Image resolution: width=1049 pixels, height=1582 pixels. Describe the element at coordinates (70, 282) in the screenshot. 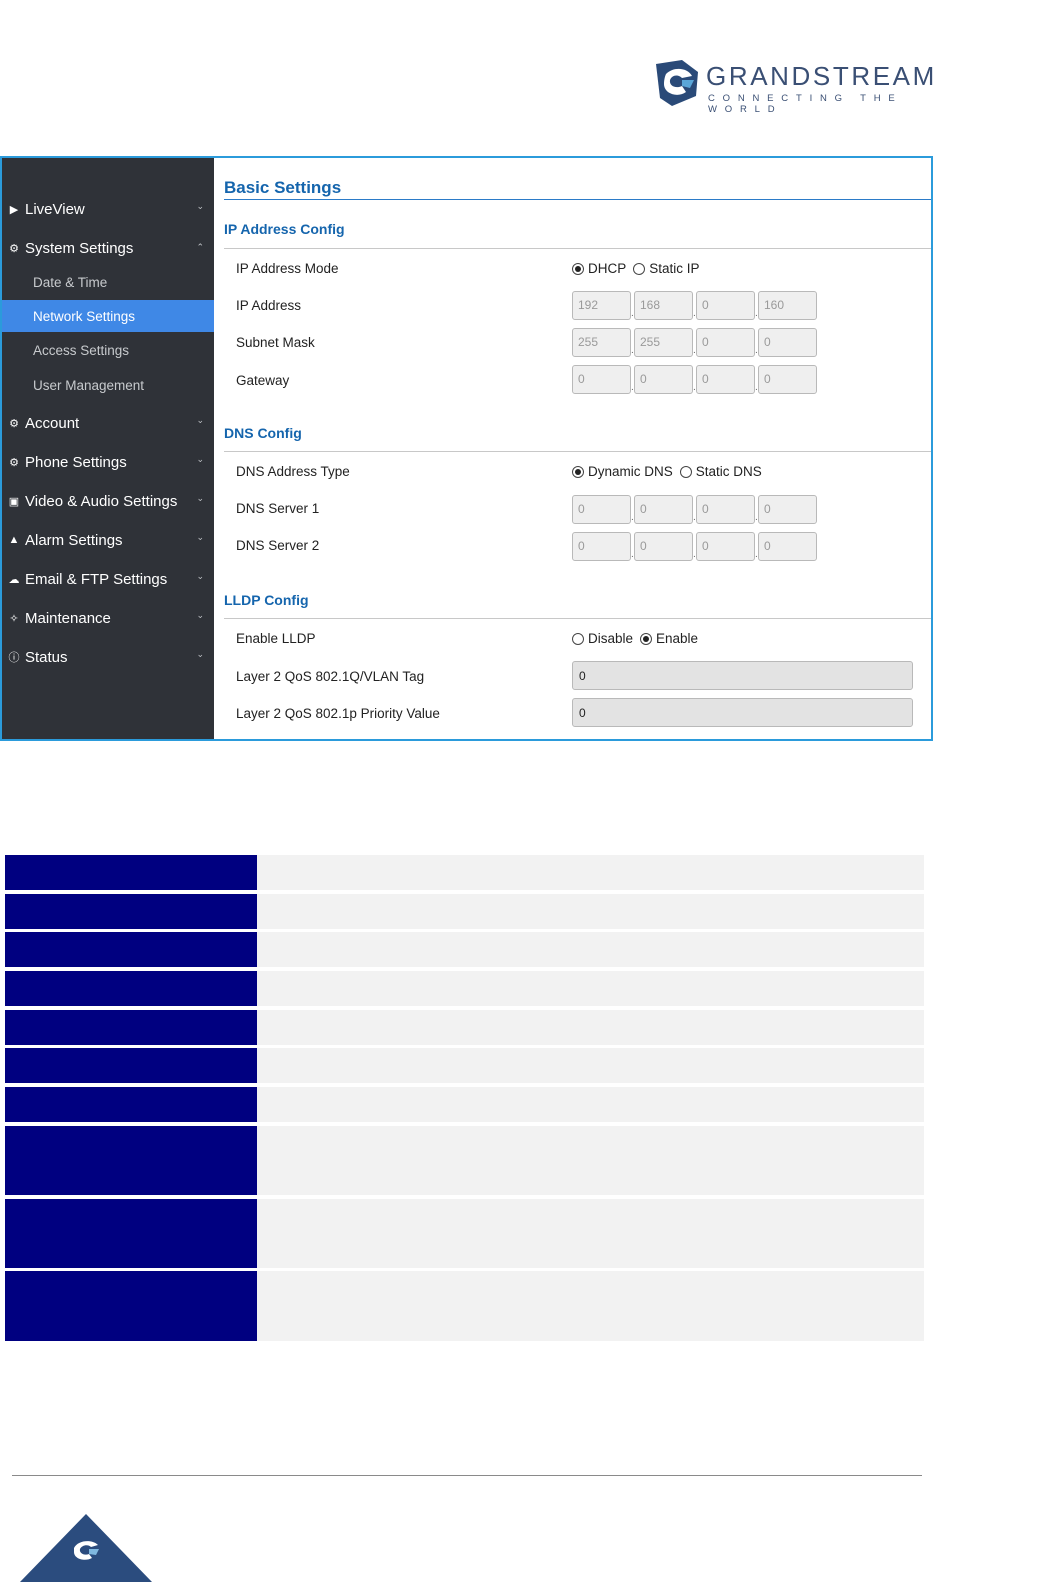

I see `sidebar-subitem-label: Date & Time` at that location.